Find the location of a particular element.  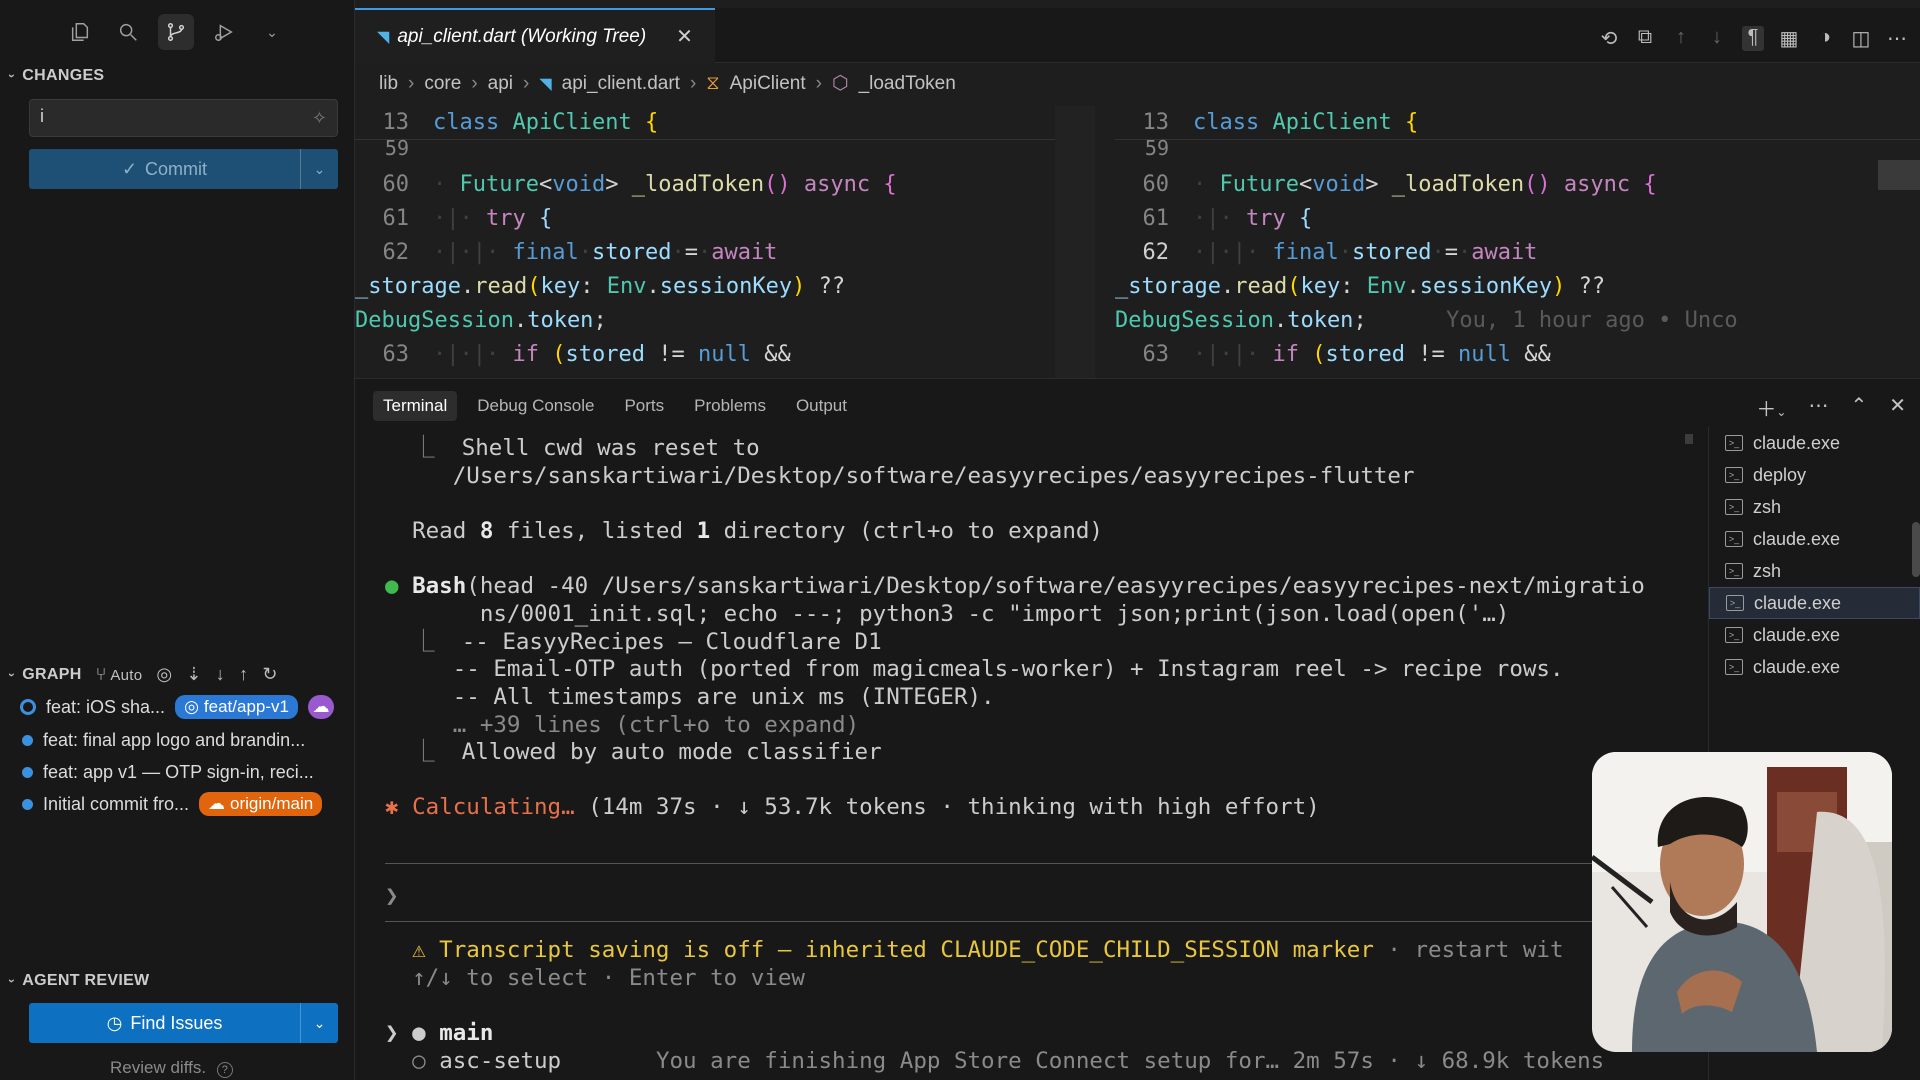

graph-section-header: › GRAPH ⑂ Auto ◎ ⇣ ↓ ↑ ↻ is located at coordinates (177, 674).